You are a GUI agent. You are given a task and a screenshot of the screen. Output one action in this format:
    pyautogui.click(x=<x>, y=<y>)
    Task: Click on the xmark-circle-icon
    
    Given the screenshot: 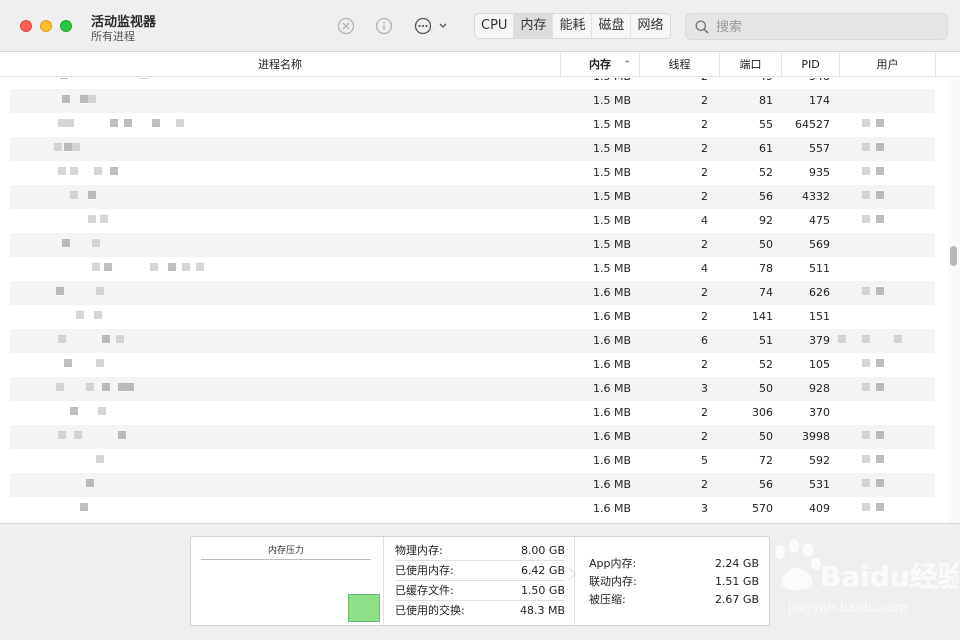 What is the action you would take?
    pyautogui.click(x=346, y=26)
    